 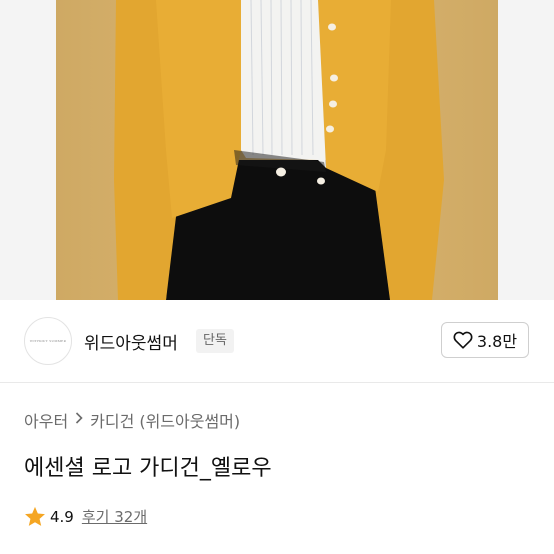 I want to click on review-count-link: 후기 32개, so click(x=114, y=516).